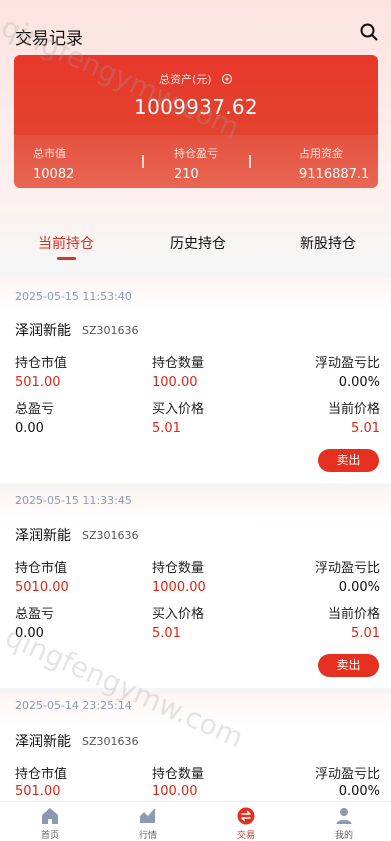  What do you see at coordinates (147, 836) in the screenshot?
I see `tabbar-label: 行情` at bounding box center [147, 836].